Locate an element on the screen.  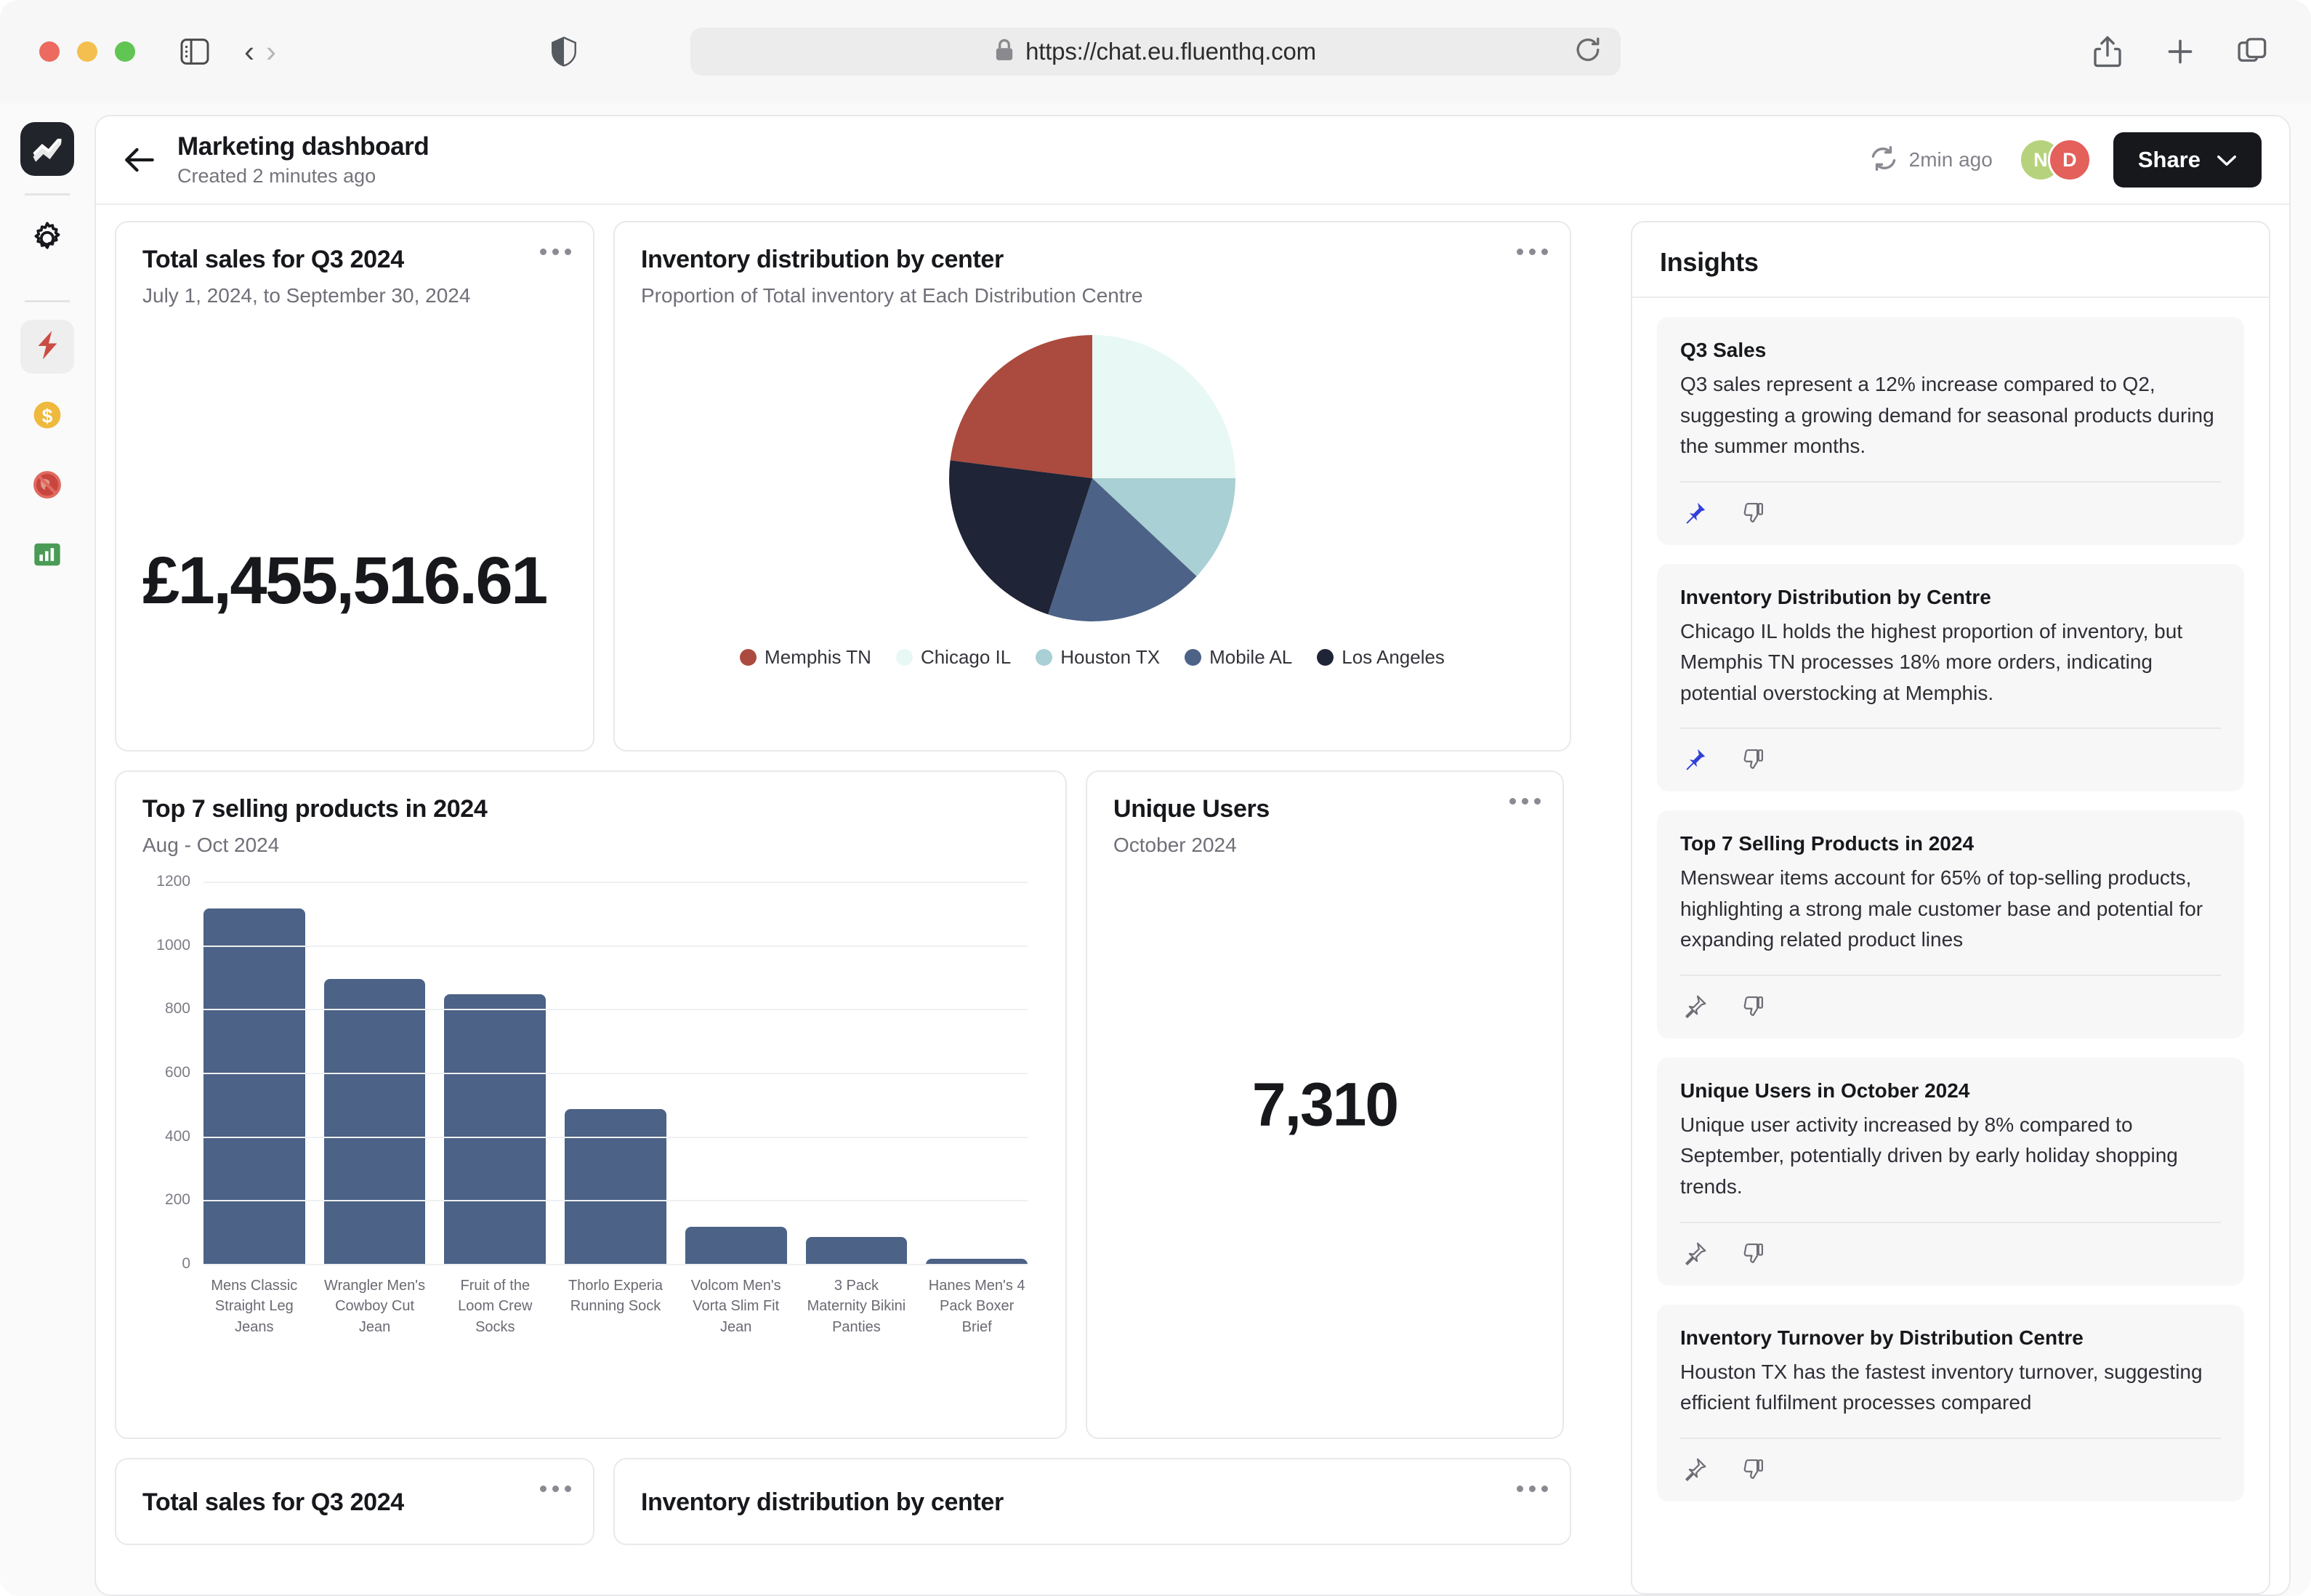
minimize-window-button is located at coordinates (87, 52).